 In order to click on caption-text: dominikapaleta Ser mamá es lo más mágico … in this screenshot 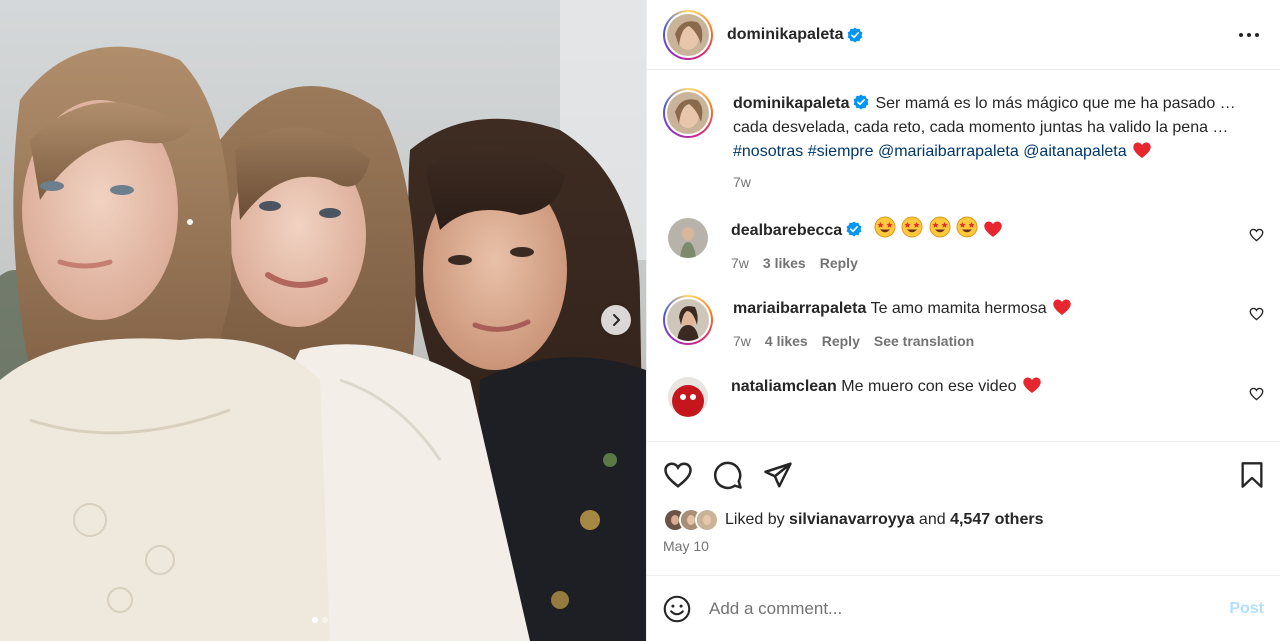, I will do `click(998, 128)`.